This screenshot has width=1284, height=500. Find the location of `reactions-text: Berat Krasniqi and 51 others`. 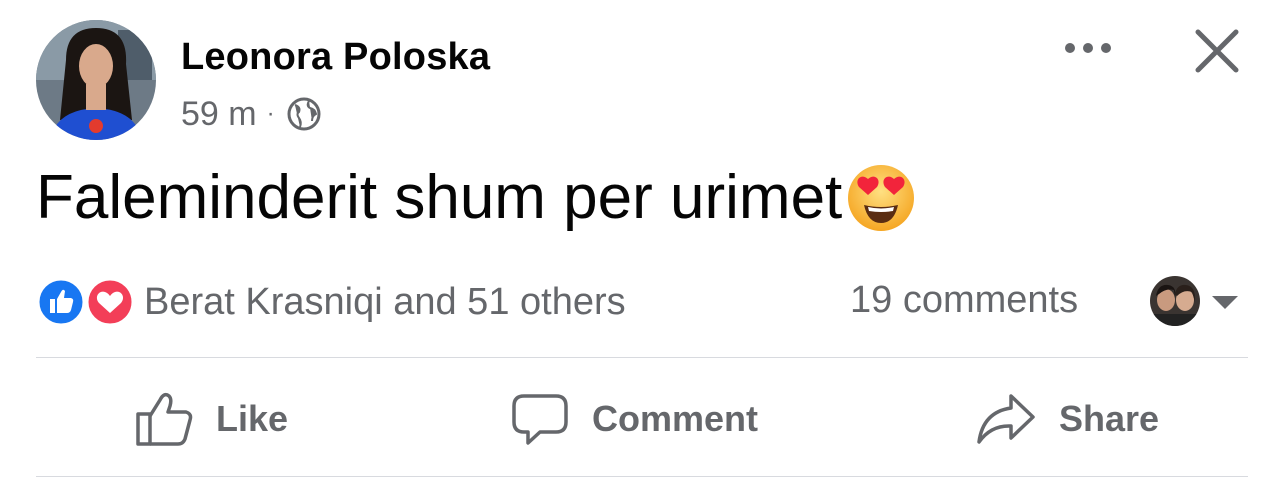

reactions-text: Berat Krasniqi and 51 others is located at coordinates (385, 301).